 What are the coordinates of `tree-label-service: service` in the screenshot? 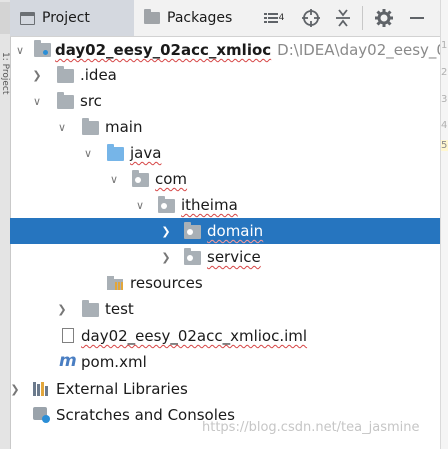 It's located at (234, 257).